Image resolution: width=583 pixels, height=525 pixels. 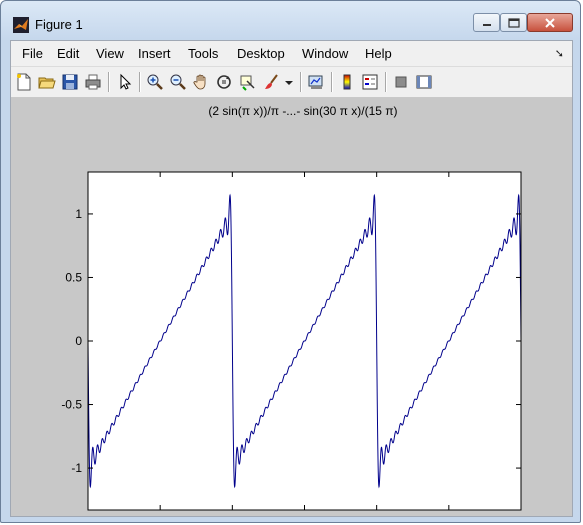 What do you see at coordinates (316, 82) in the screenshot?
I see `link-plot-icon` at bounding box center [316, 82].